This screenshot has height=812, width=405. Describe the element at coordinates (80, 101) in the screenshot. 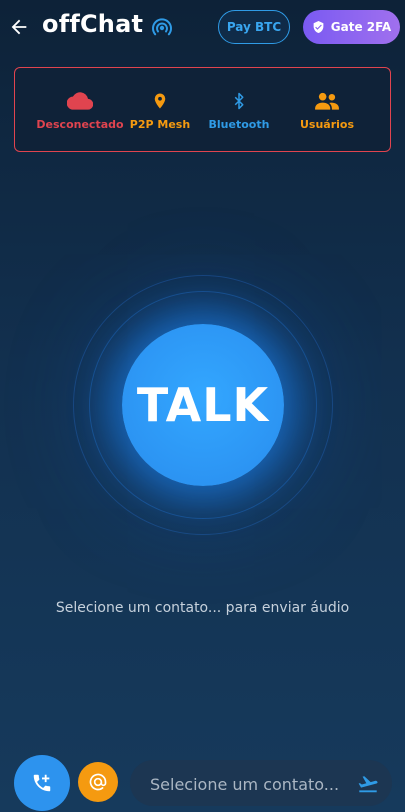

I see `cloud-icon` at that location.